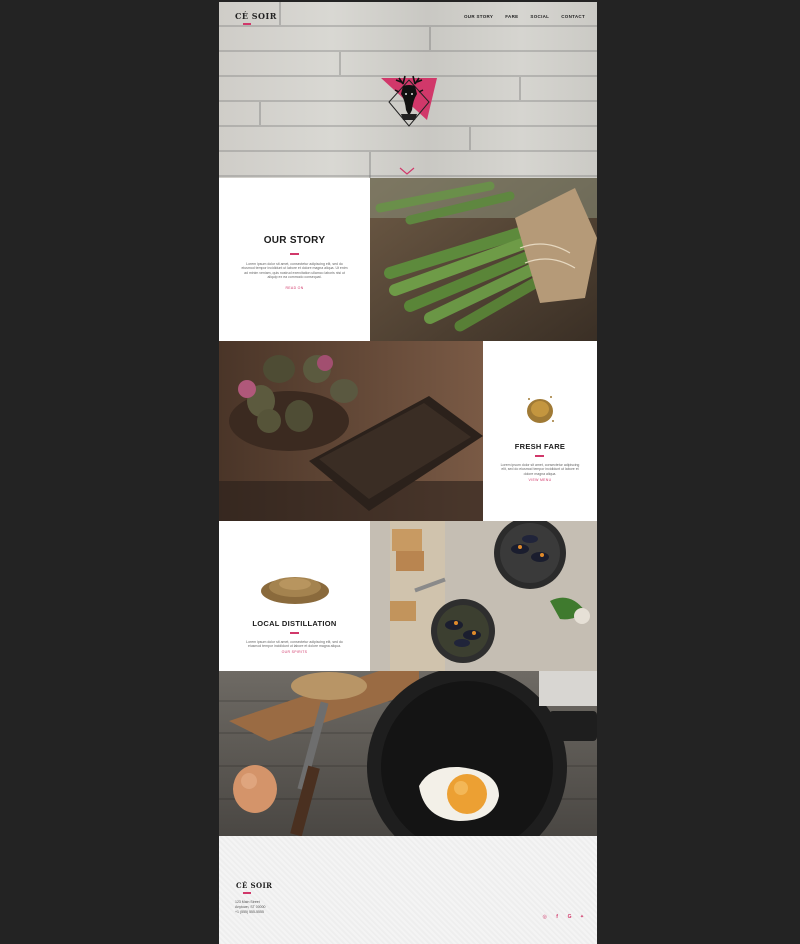  What do you see at coordinates (294, 288) in the screenshot?
I see `our-story-read-more-link: READ ON` at bounding box center [294, 288].